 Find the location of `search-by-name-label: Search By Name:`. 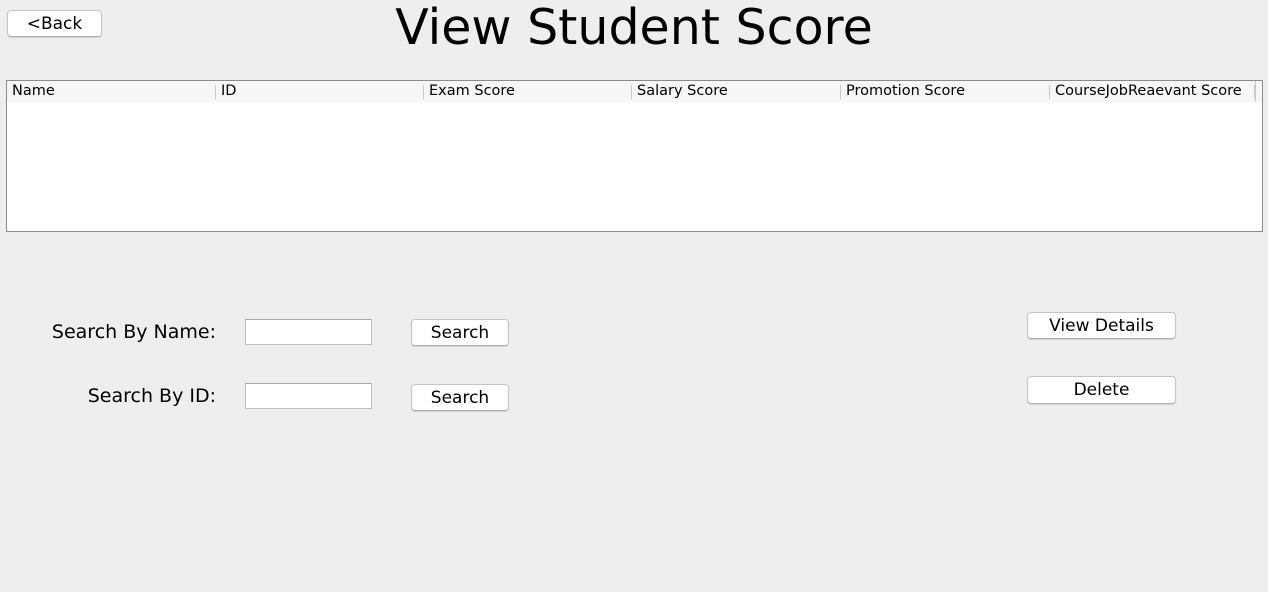

search-by-name-label: Search By Name: is located at coordinates (133, 332).